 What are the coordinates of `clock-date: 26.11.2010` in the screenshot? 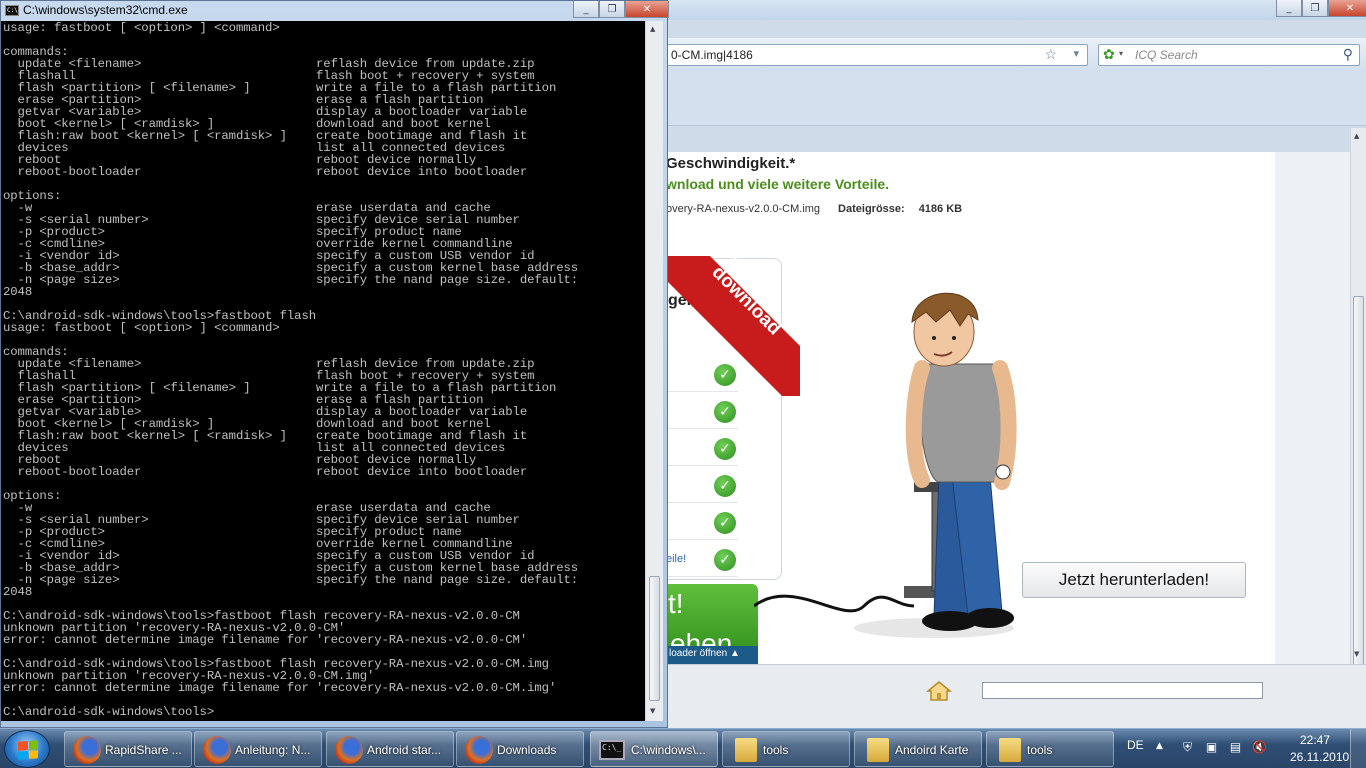 It's located at (1319, 757).